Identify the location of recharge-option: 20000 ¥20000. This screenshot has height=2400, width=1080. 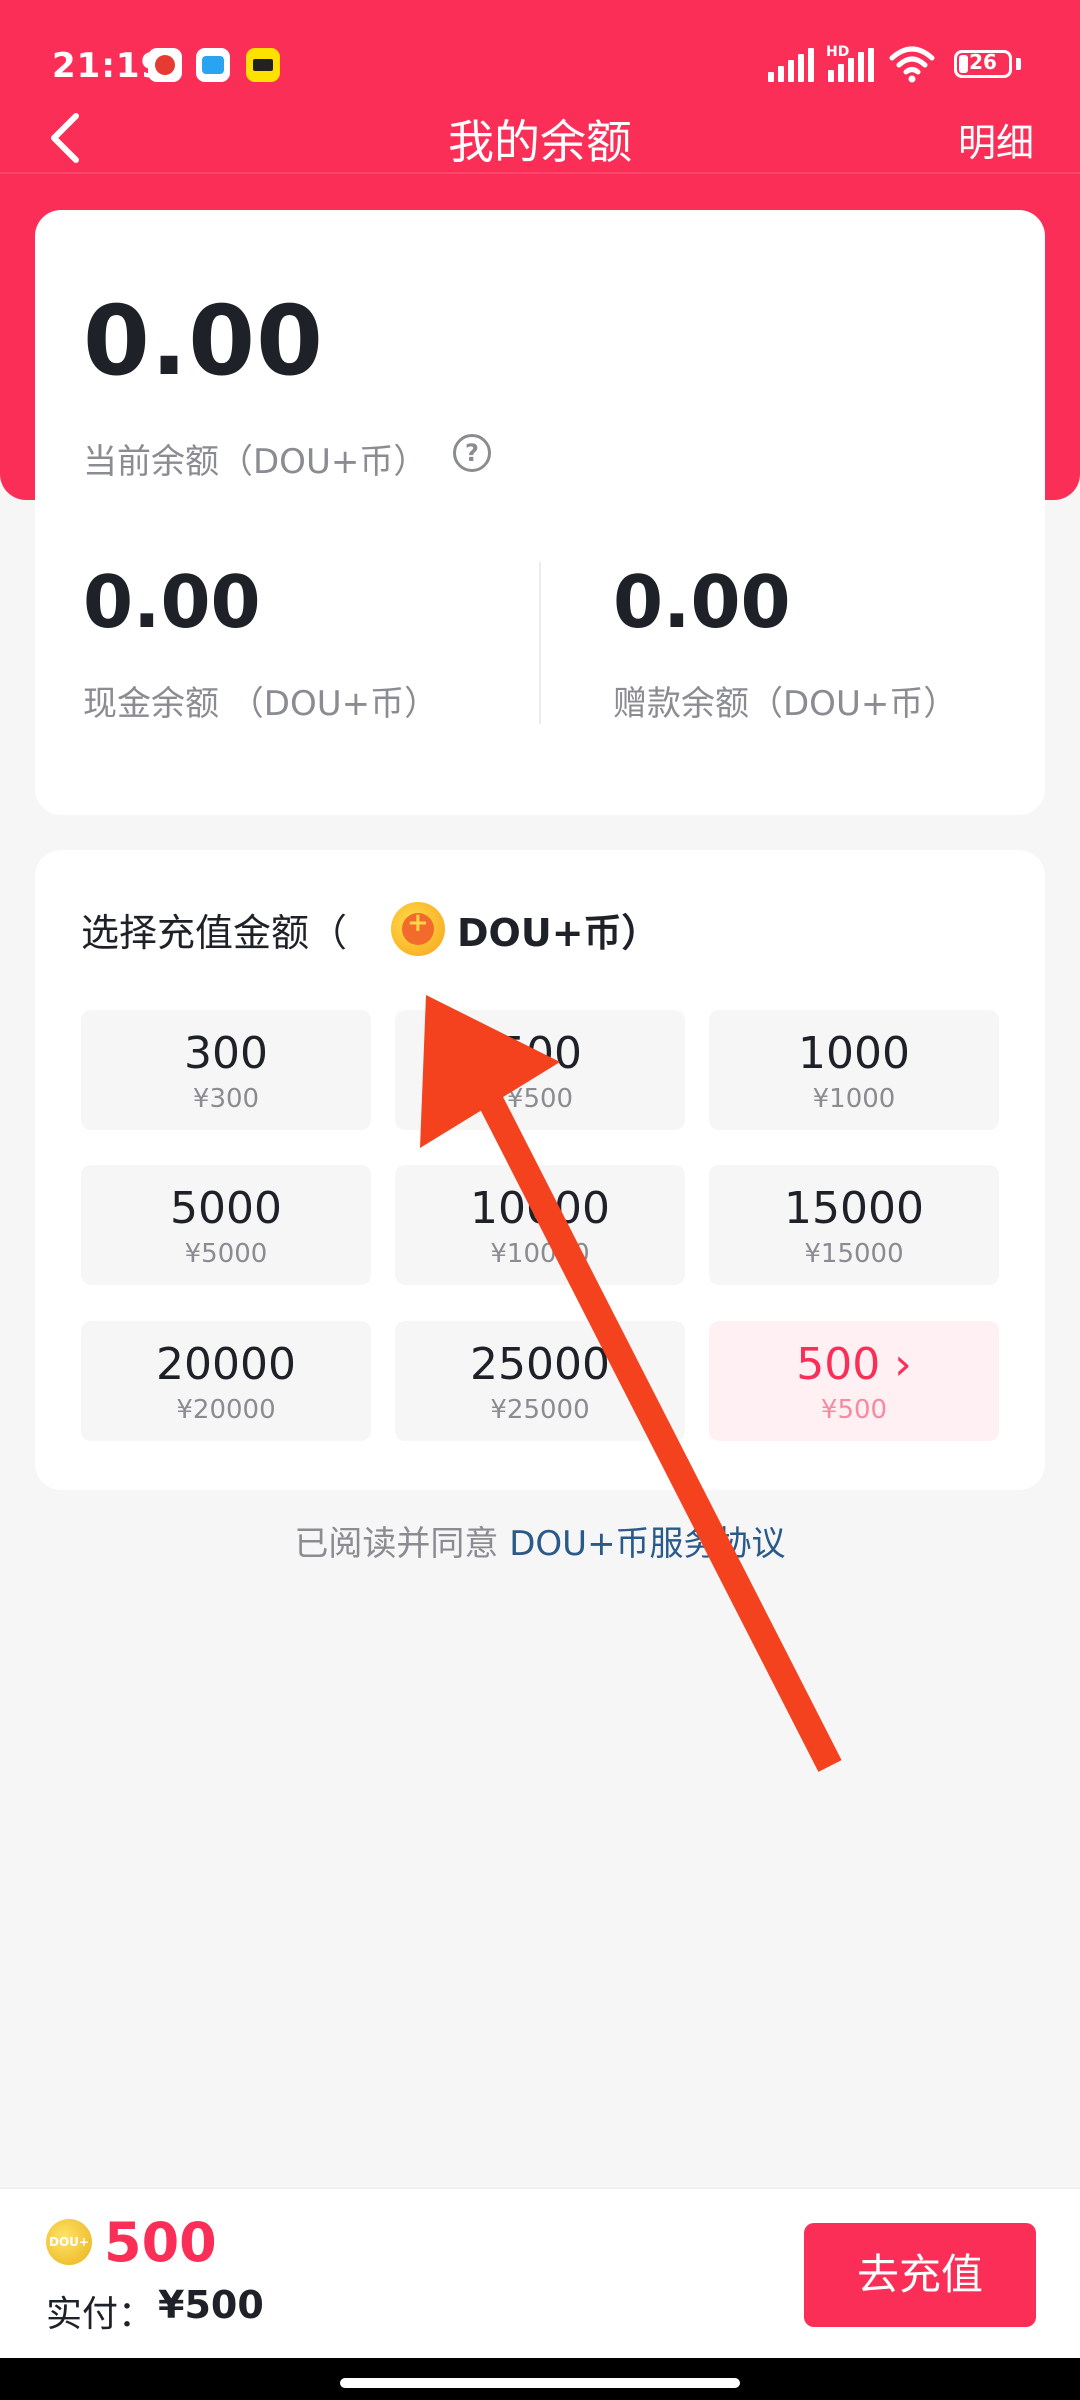
(226, 1381).